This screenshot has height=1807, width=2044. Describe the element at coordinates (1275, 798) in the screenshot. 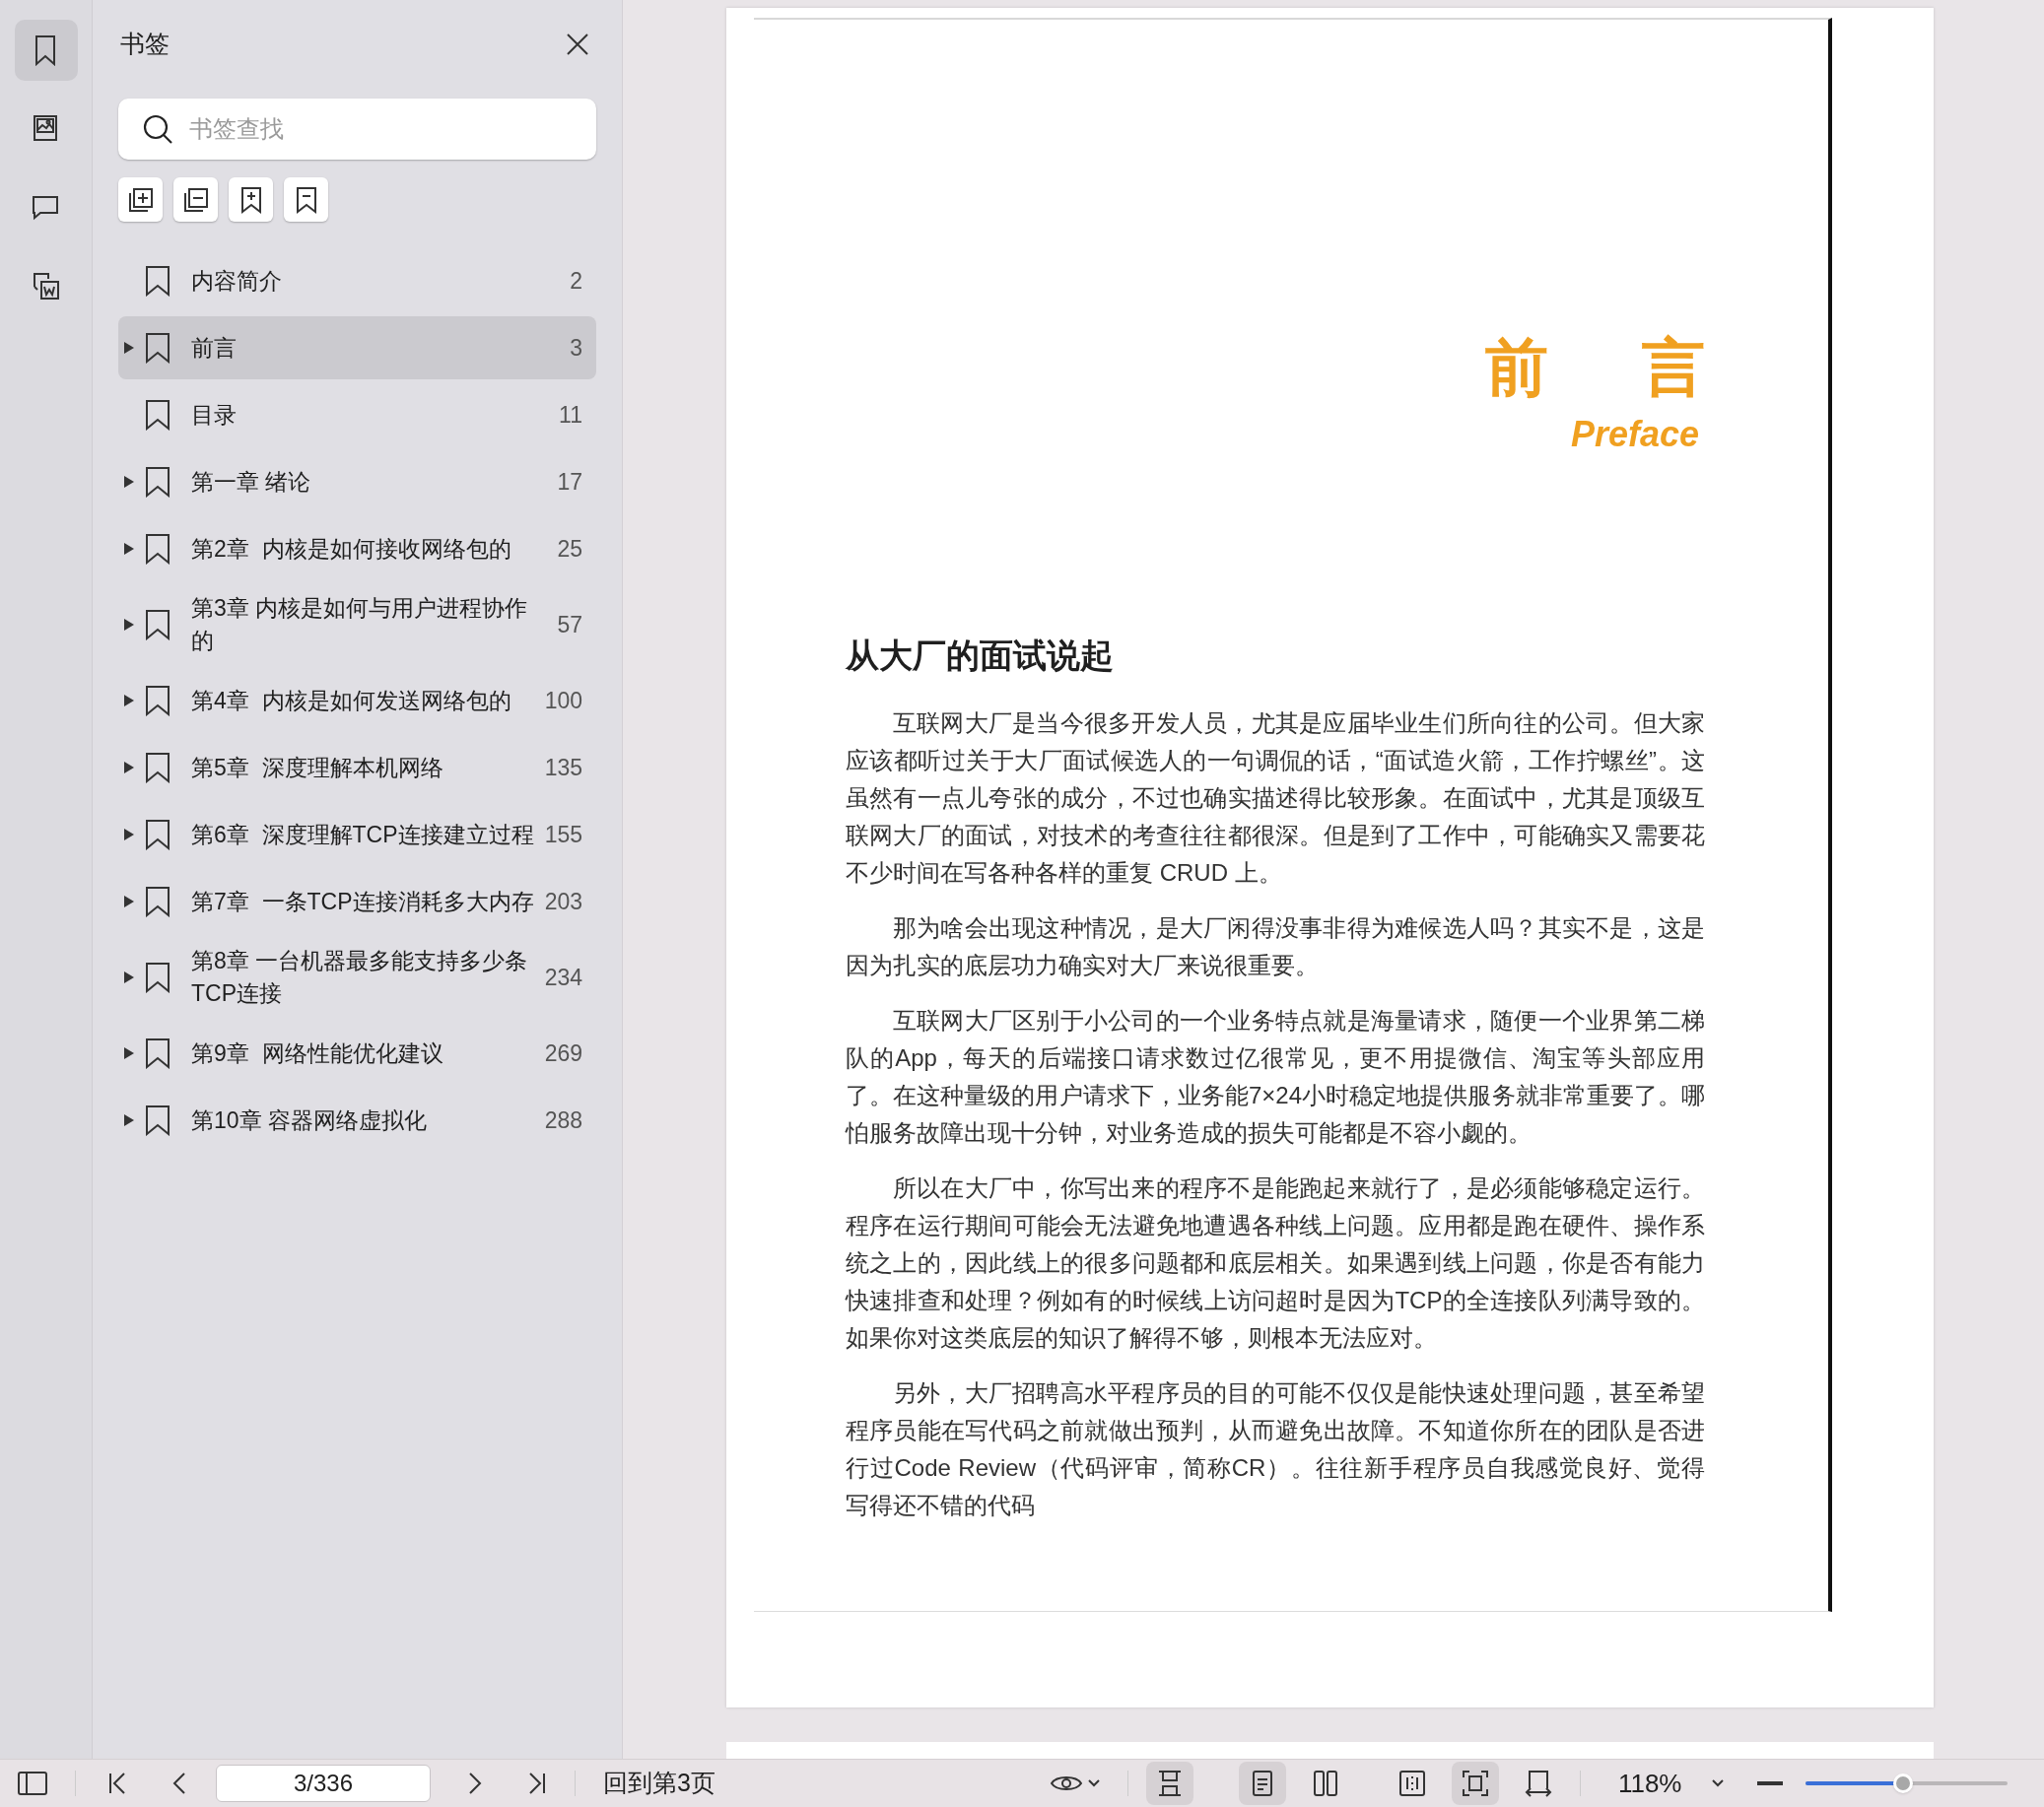

I see `body-paragraph: 互联网大厂是当今很多开发人员，尤其是应届毕业生们所向往的公司。但大家应该都听过关于大厂面试候选人的一句调侃的话，“面试造火箭，工作拧螺丝”。这虽然有一点儿夸张的成分，不过也确实描述得比较形象。在面试中，尤其是顶级互联网大厂的面试，对技术的考查往往都很深。但是到了工作中，可能确实又需要花不少时间在写各种各样的重复 CRUD 上。` at that location.